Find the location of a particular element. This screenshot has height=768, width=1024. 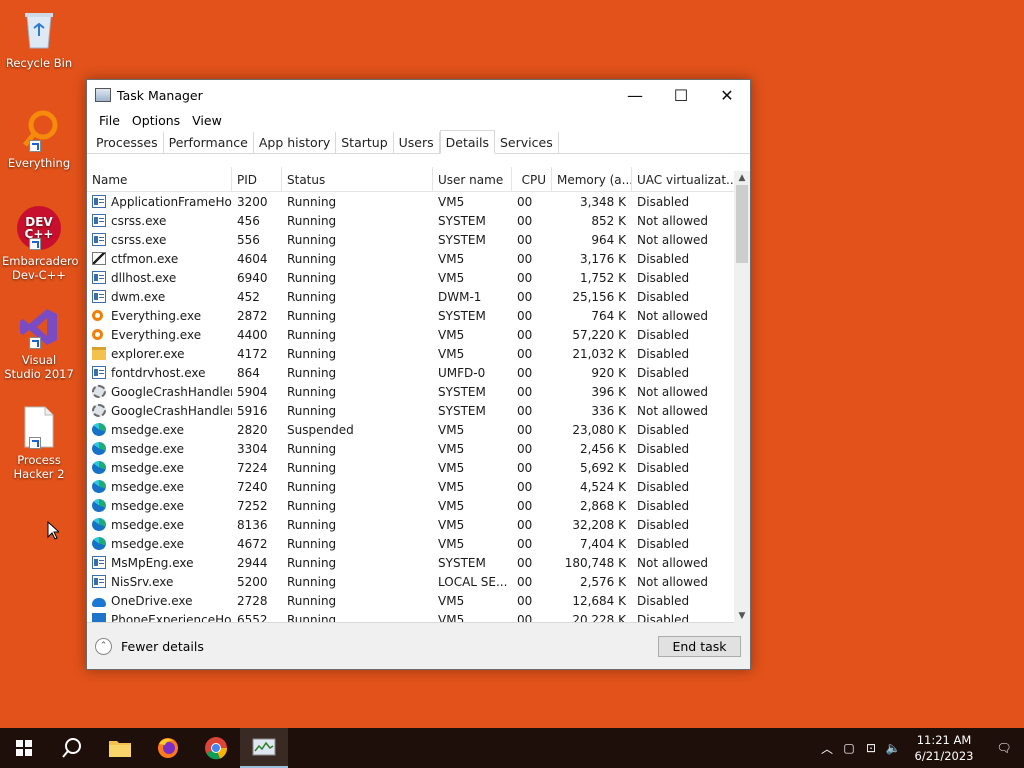

desktop-icon-visual-studio: Visual Studio 2017 is located at coordinates (39, 343).